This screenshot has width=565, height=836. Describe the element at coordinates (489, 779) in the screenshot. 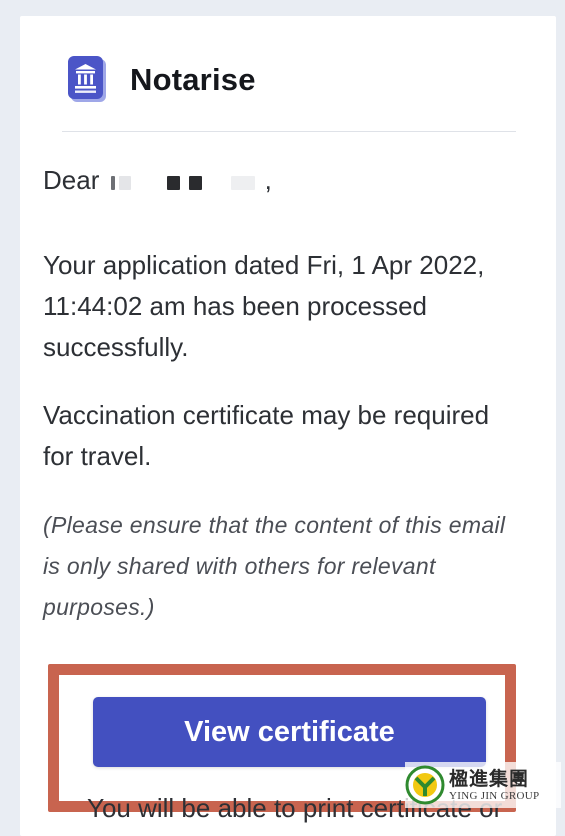

I see `watermark-chinese: 楹進集團` at that location.